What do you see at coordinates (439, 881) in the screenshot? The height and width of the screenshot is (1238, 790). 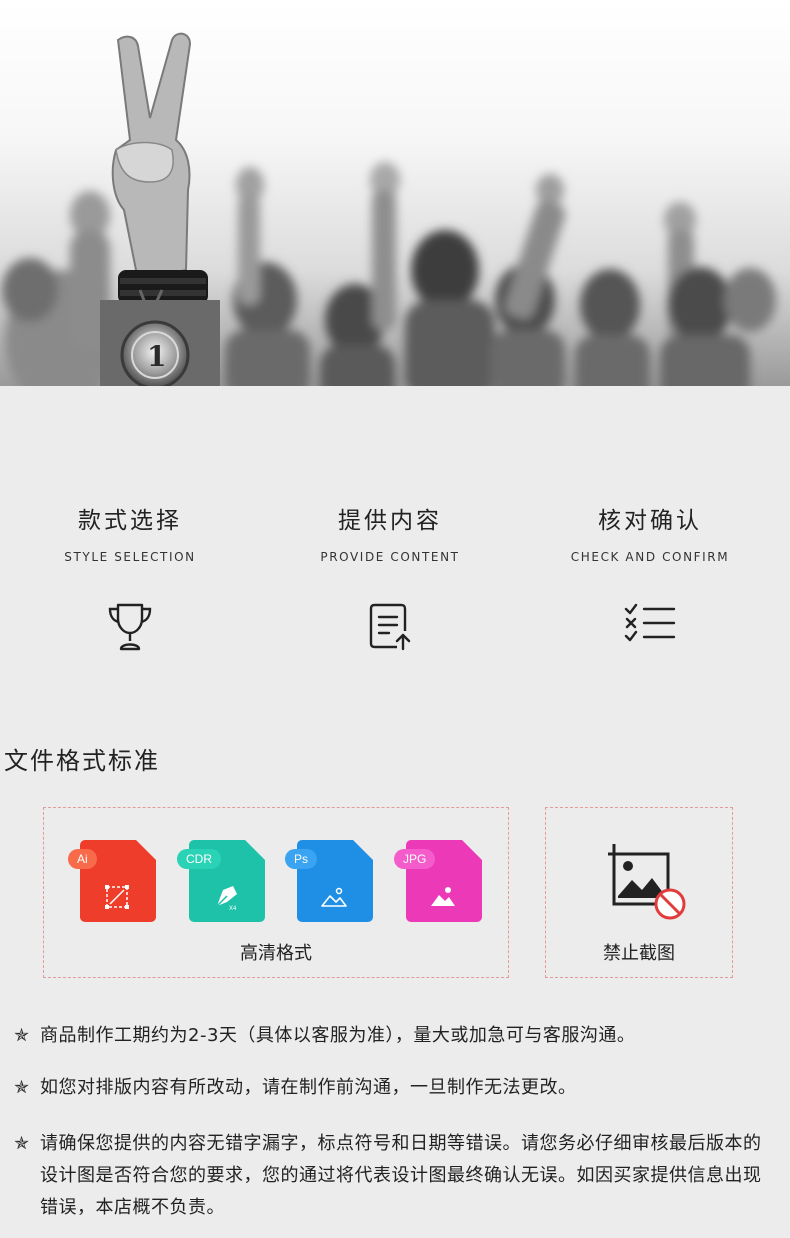 I see `jpg-file-icon: JPG` at bounding box center [439, 881].